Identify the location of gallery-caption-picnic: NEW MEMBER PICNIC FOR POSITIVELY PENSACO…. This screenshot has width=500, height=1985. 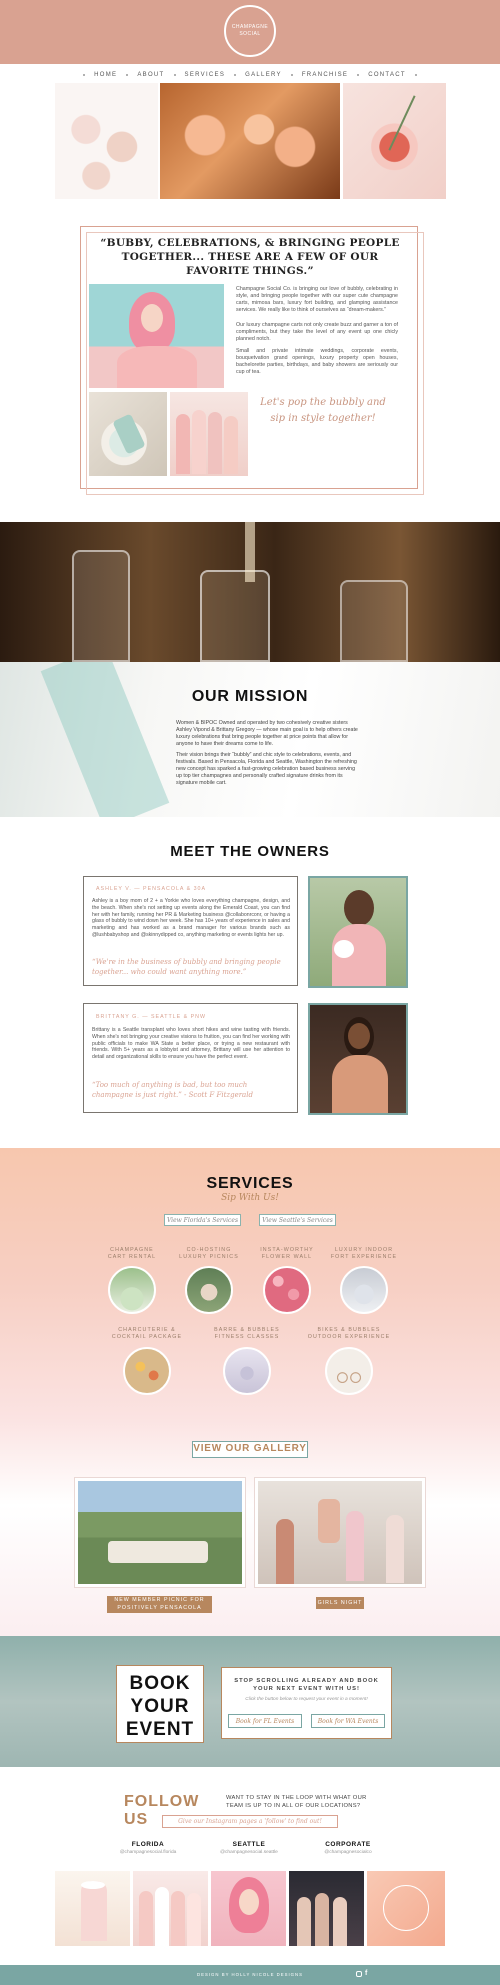
(159, 1604).